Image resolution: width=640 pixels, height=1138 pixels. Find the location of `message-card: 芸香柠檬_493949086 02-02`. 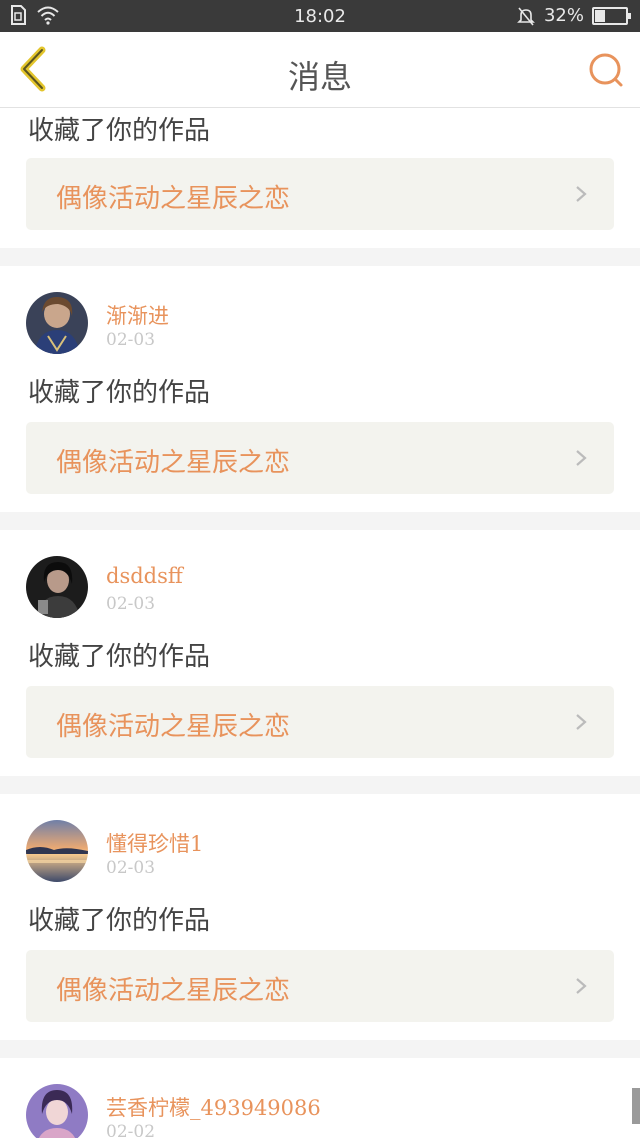

message-card: 芸香柠檬_493949086 02-02 is located at coordinates (320, 1098).